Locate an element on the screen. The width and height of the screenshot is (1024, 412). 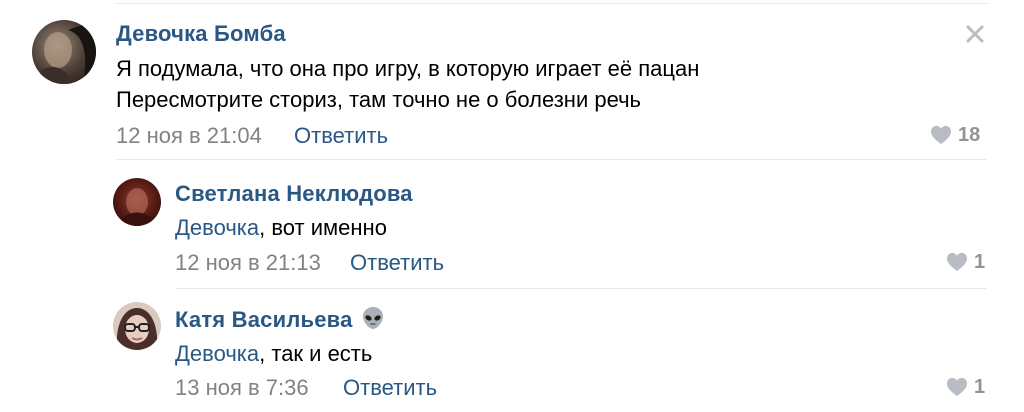
close-icon is located at coordinates (975, 36).